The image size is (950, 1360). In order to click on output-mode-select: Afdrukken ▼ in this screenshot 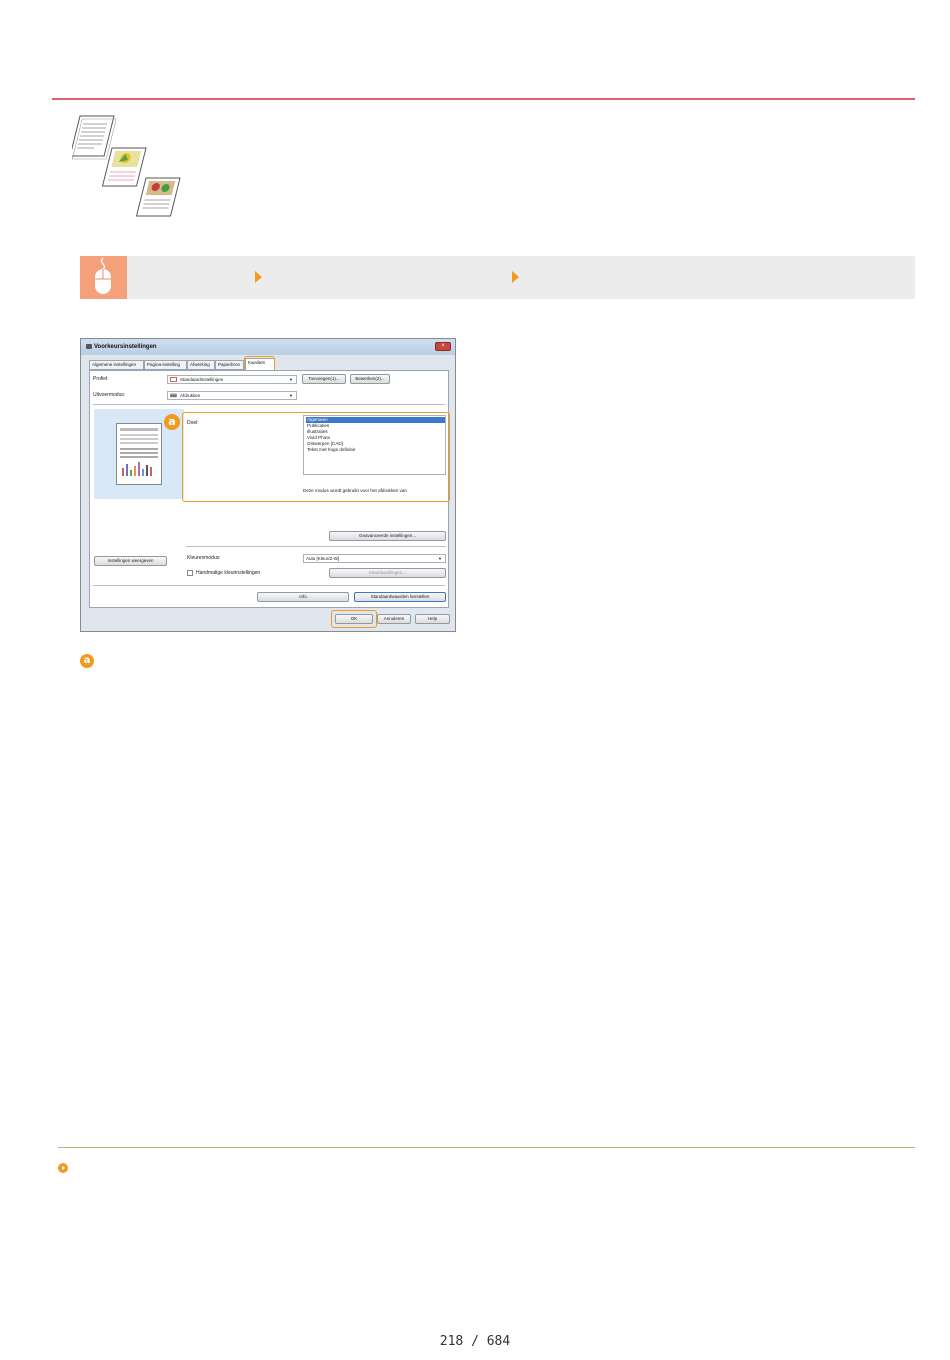, I will do `click(232, 395)`.